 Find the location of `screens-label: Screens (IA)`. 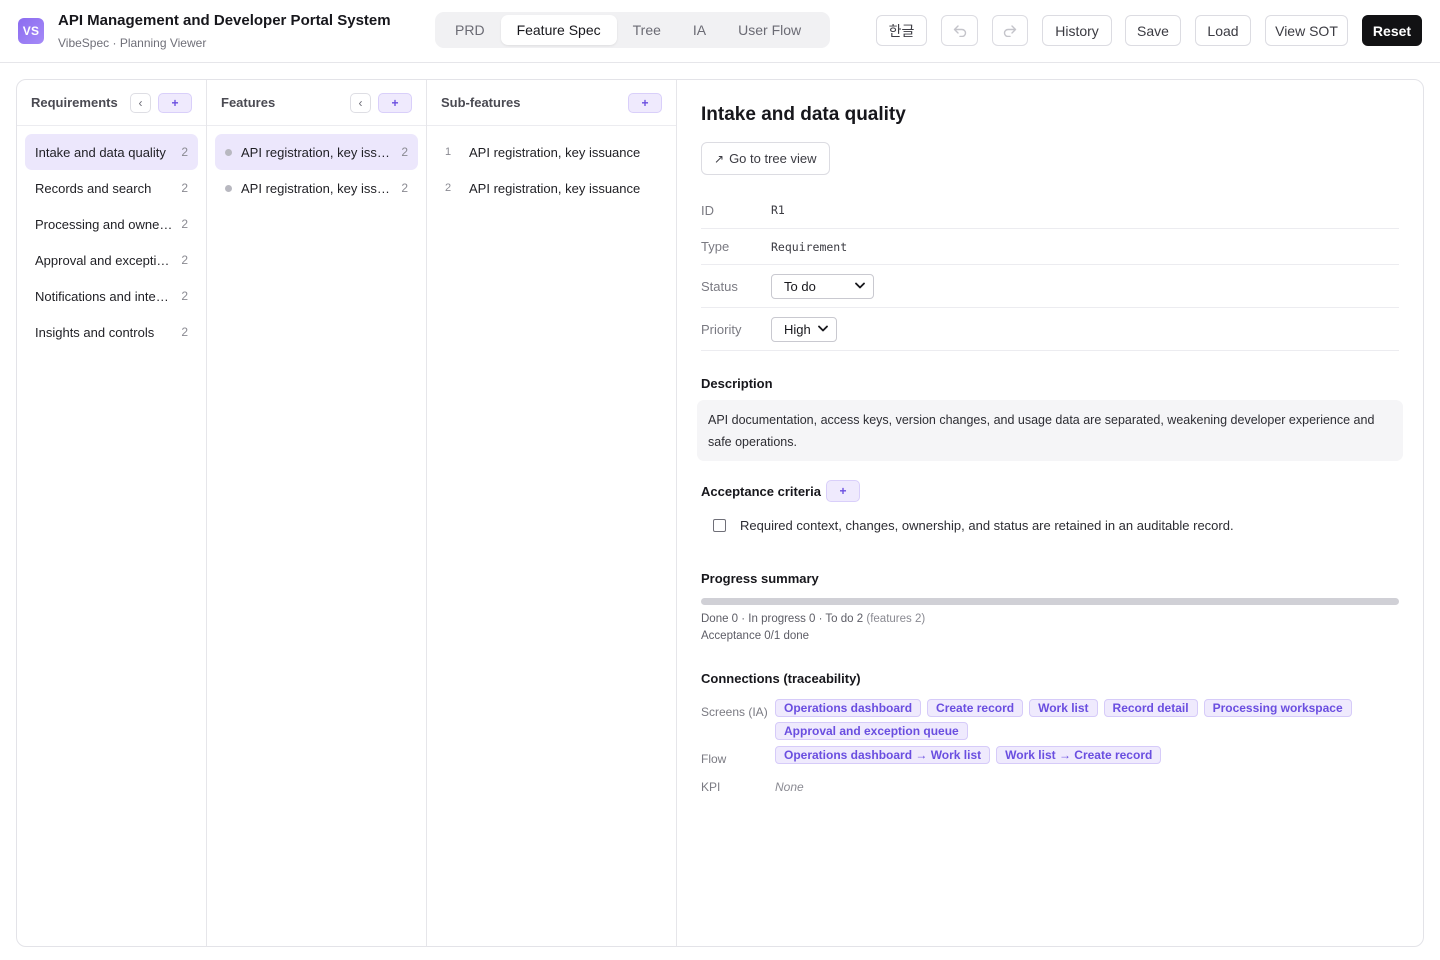

screens-label: Screens (IA) is located at coordinates (734, 712).